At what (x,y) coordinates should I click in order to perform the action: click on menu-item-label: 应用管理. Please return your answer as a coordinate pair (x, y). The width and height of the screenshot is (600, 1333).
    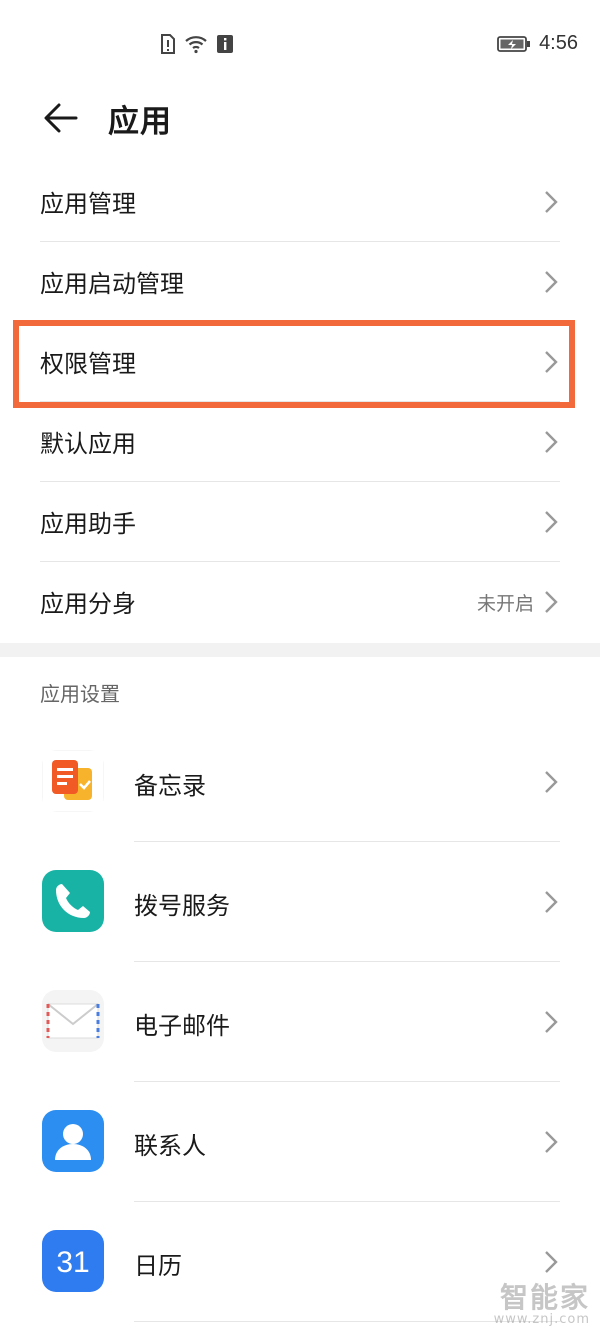
    Looking at the image, I should click on (88, 204).